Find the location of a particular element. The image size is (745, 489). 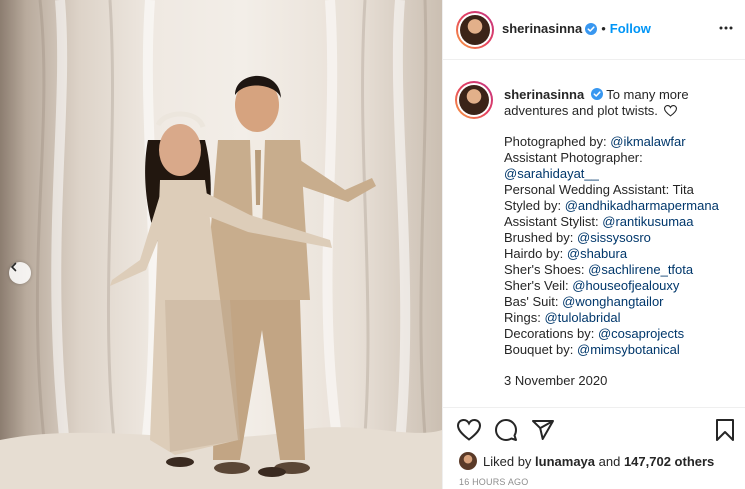

more-options-button is located at coordinates (726, 30).